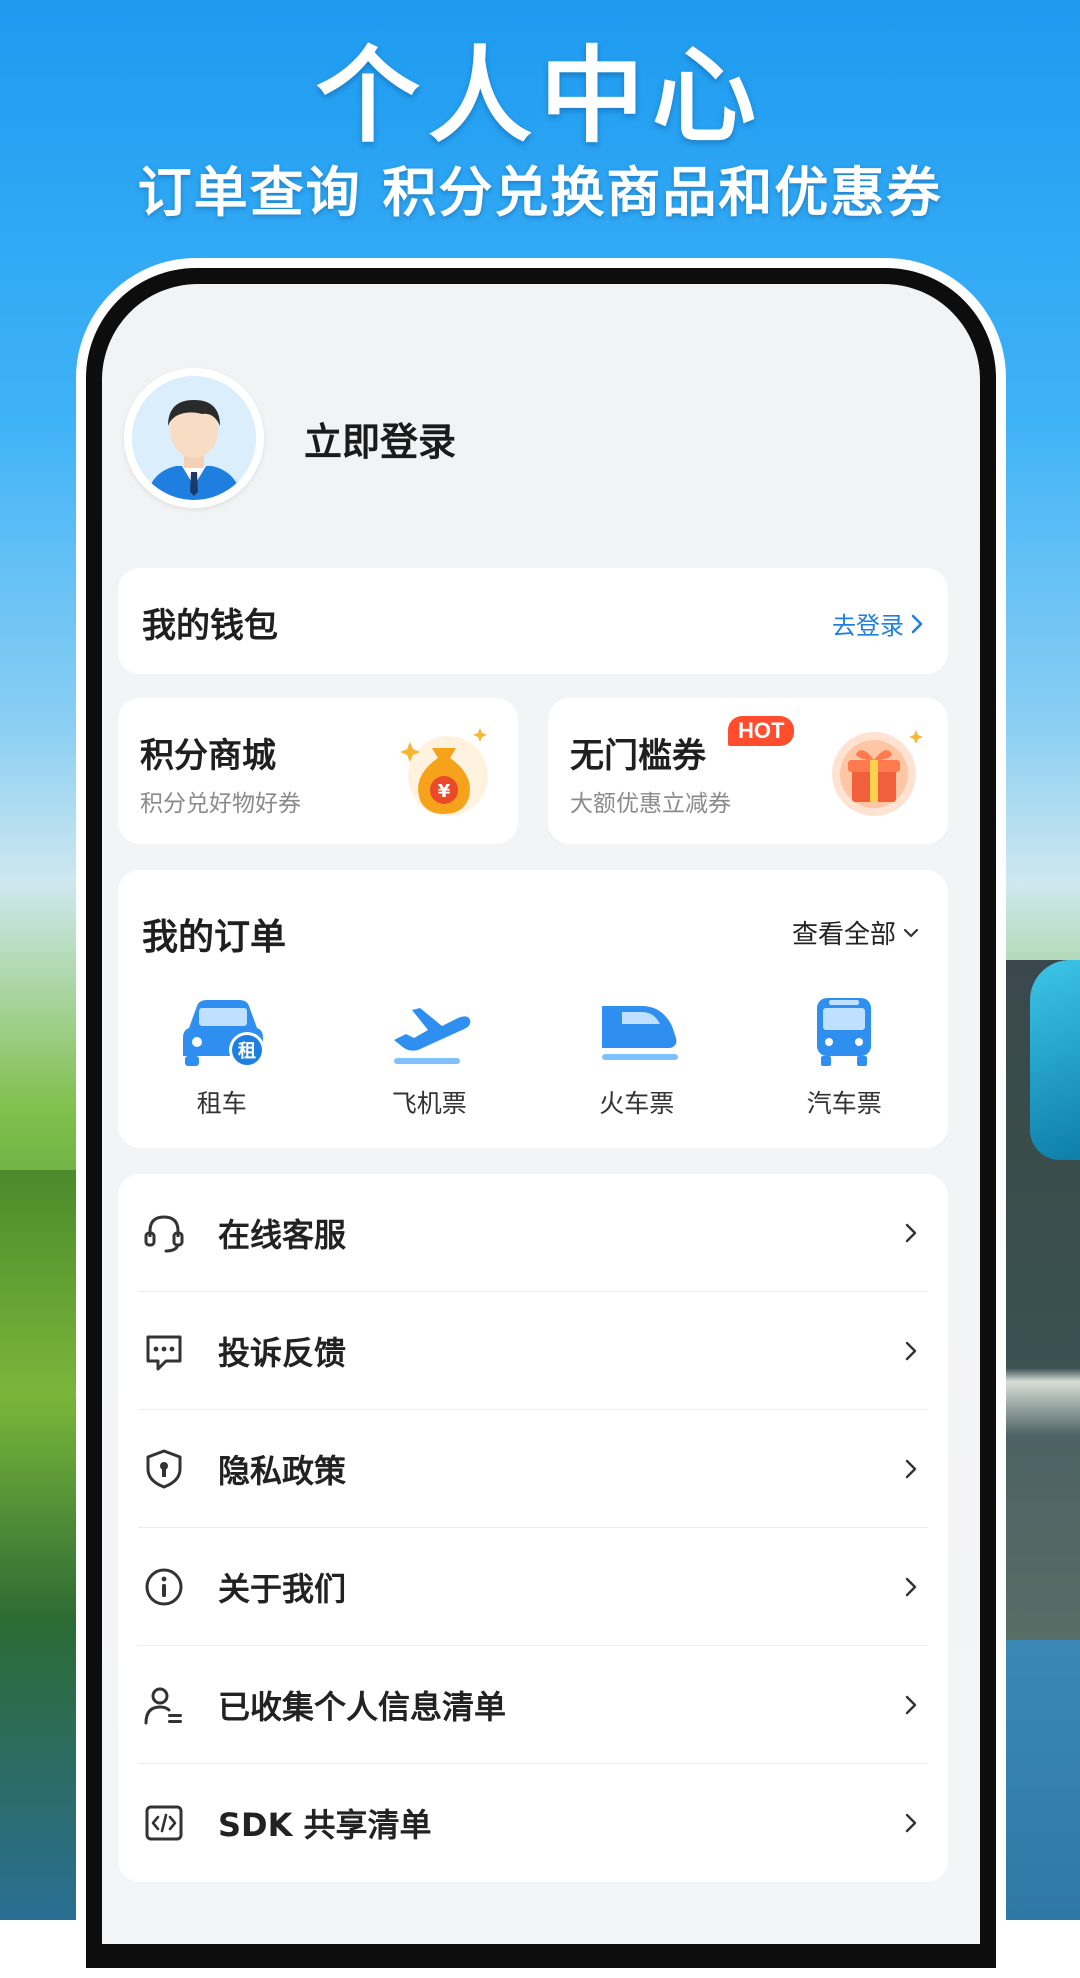 The width and height of the screenshot is (1080, 1978). I want to click on headline-subtitle: 订单查询 积分兑换商品和优惠券, so click(540, 192).